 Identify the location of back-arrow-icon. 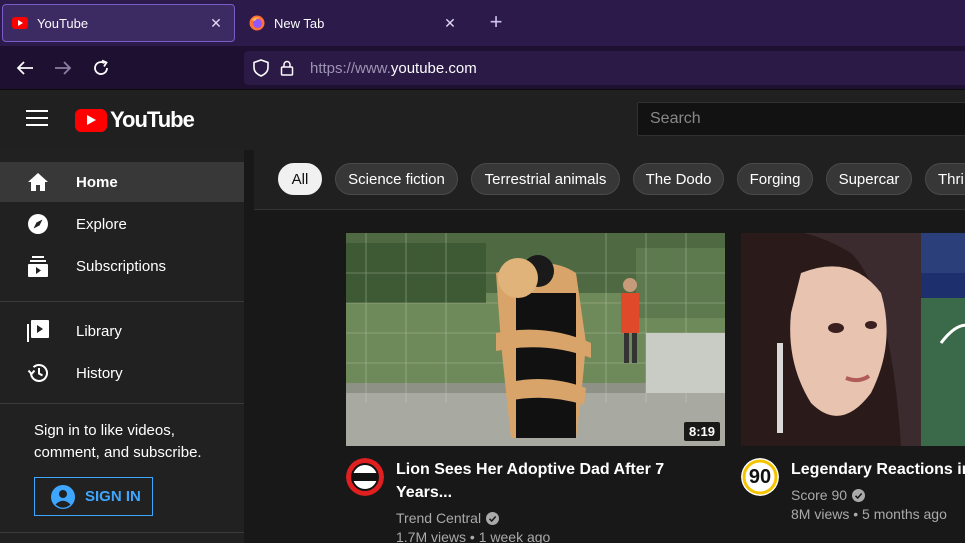
(24, 68).